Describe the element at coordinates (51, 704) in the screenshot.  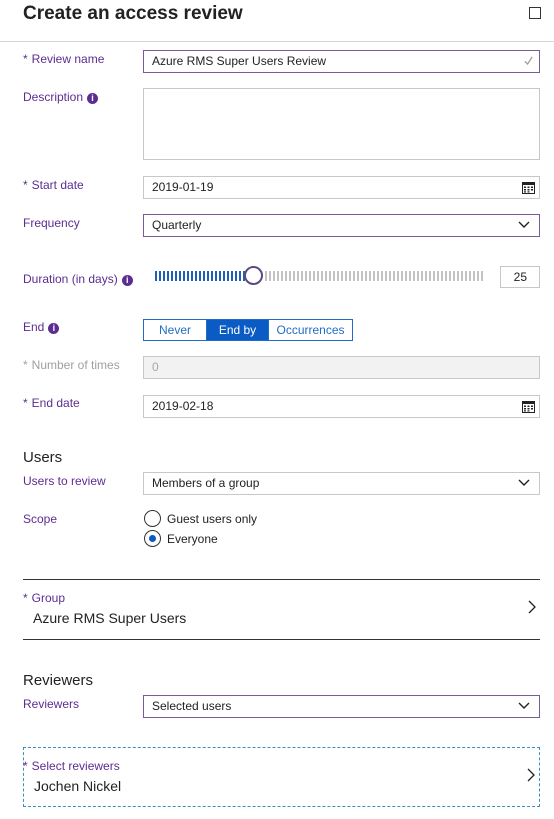
I see `reviewers-label: Reviewers` at that location.